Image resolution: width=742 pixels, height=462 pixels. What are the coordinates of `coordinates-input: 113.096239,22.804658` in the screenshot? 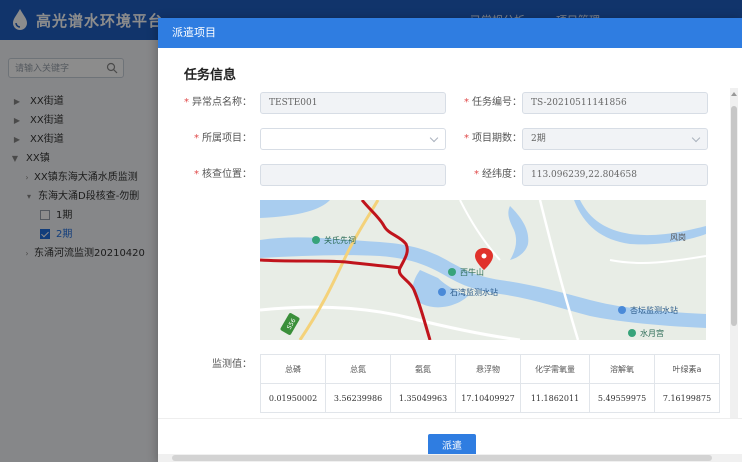 It's located at (615, 175).